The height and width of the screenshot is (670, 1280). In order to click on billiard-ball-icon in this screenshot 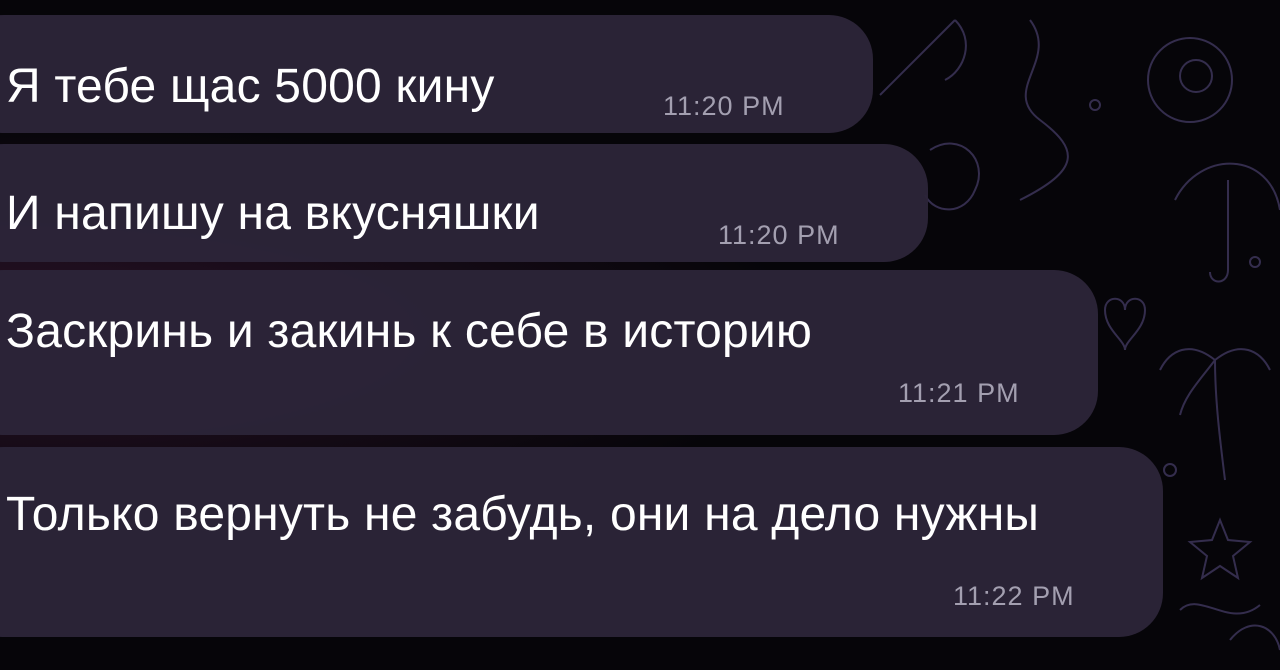, I will do `click(1190, 80)`.